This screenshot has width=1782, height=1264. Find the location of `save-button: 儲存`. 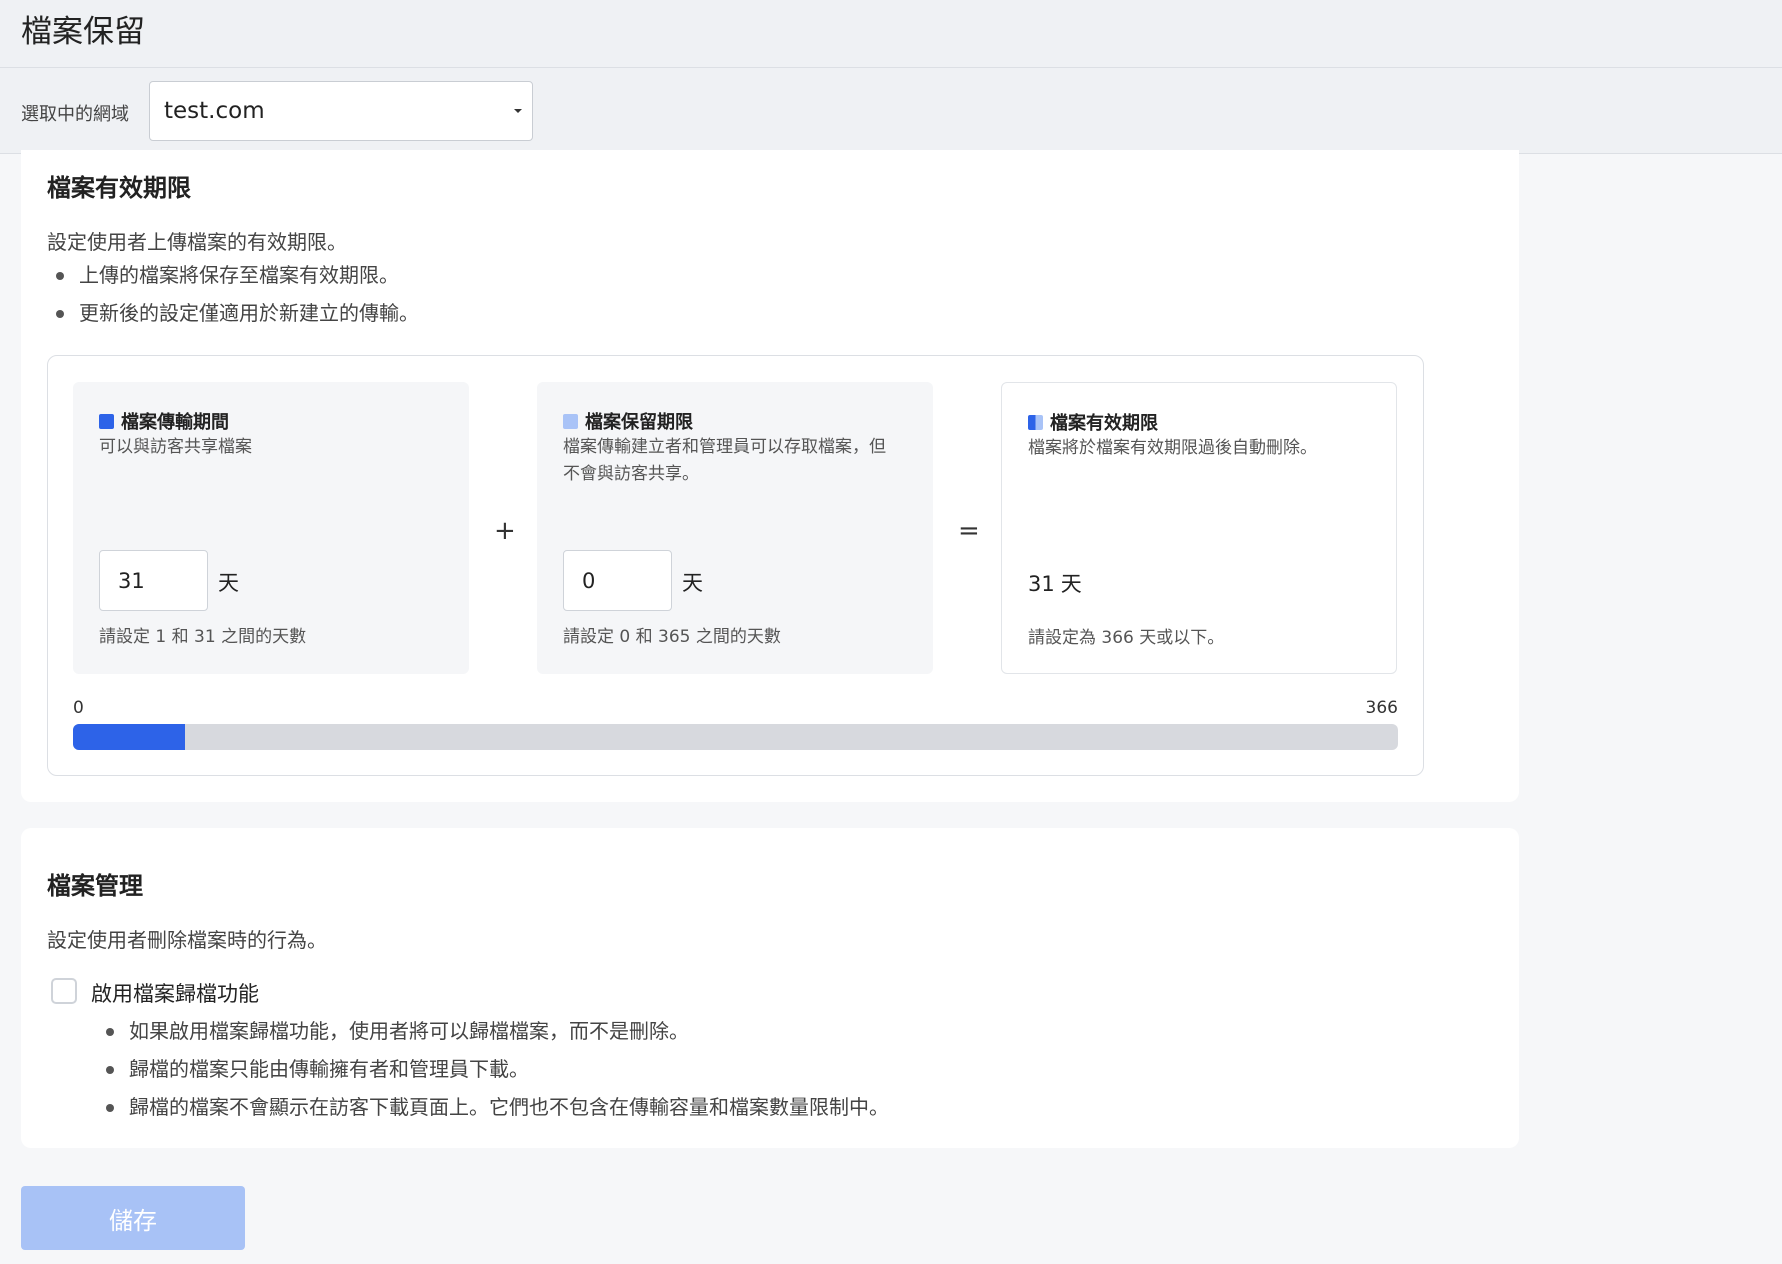

save-button: 儲存 is located at coordinates (133, 1218).